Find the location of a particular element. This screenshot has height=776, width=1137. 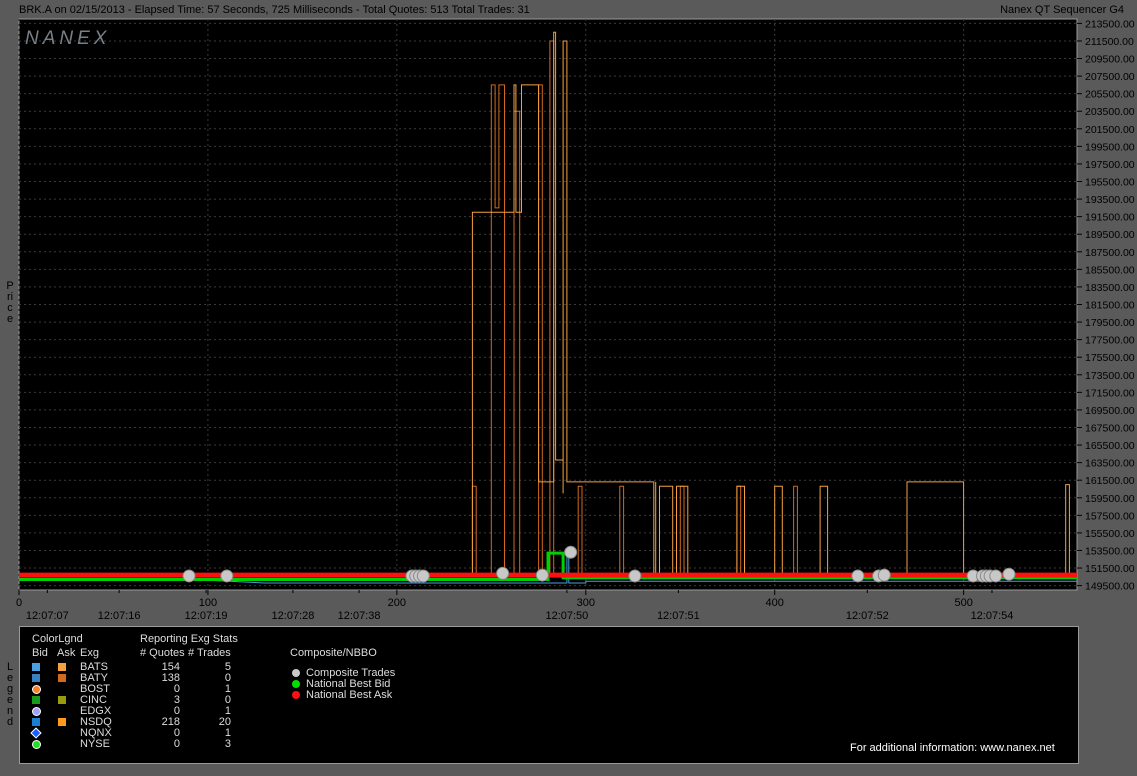

nanex-watermark: NANEX is located at coordinates (67, 38).